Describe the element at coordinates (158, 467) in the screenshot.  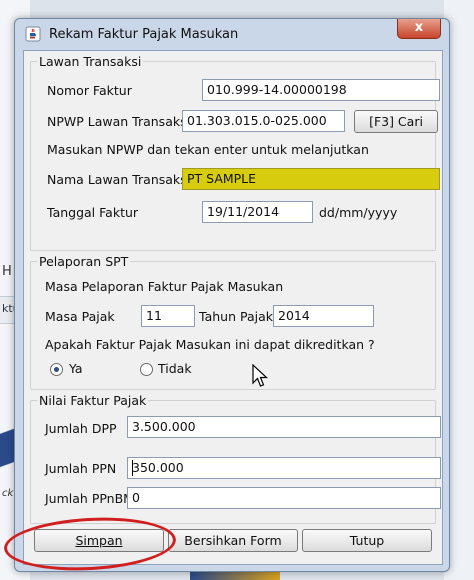
I see `ppn-value: 350.000` at that location.